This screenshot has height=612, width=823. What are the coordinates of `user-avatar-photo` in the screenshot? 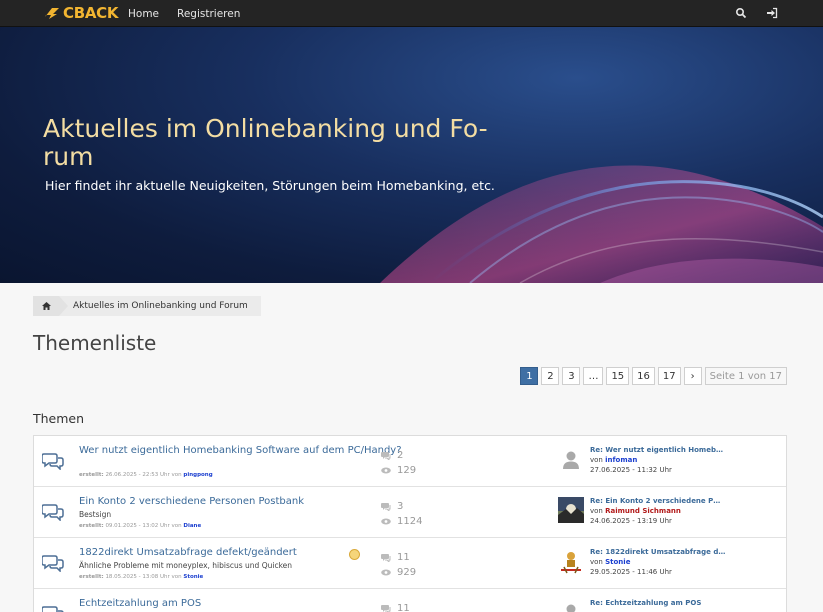 It's located at (571, 510).